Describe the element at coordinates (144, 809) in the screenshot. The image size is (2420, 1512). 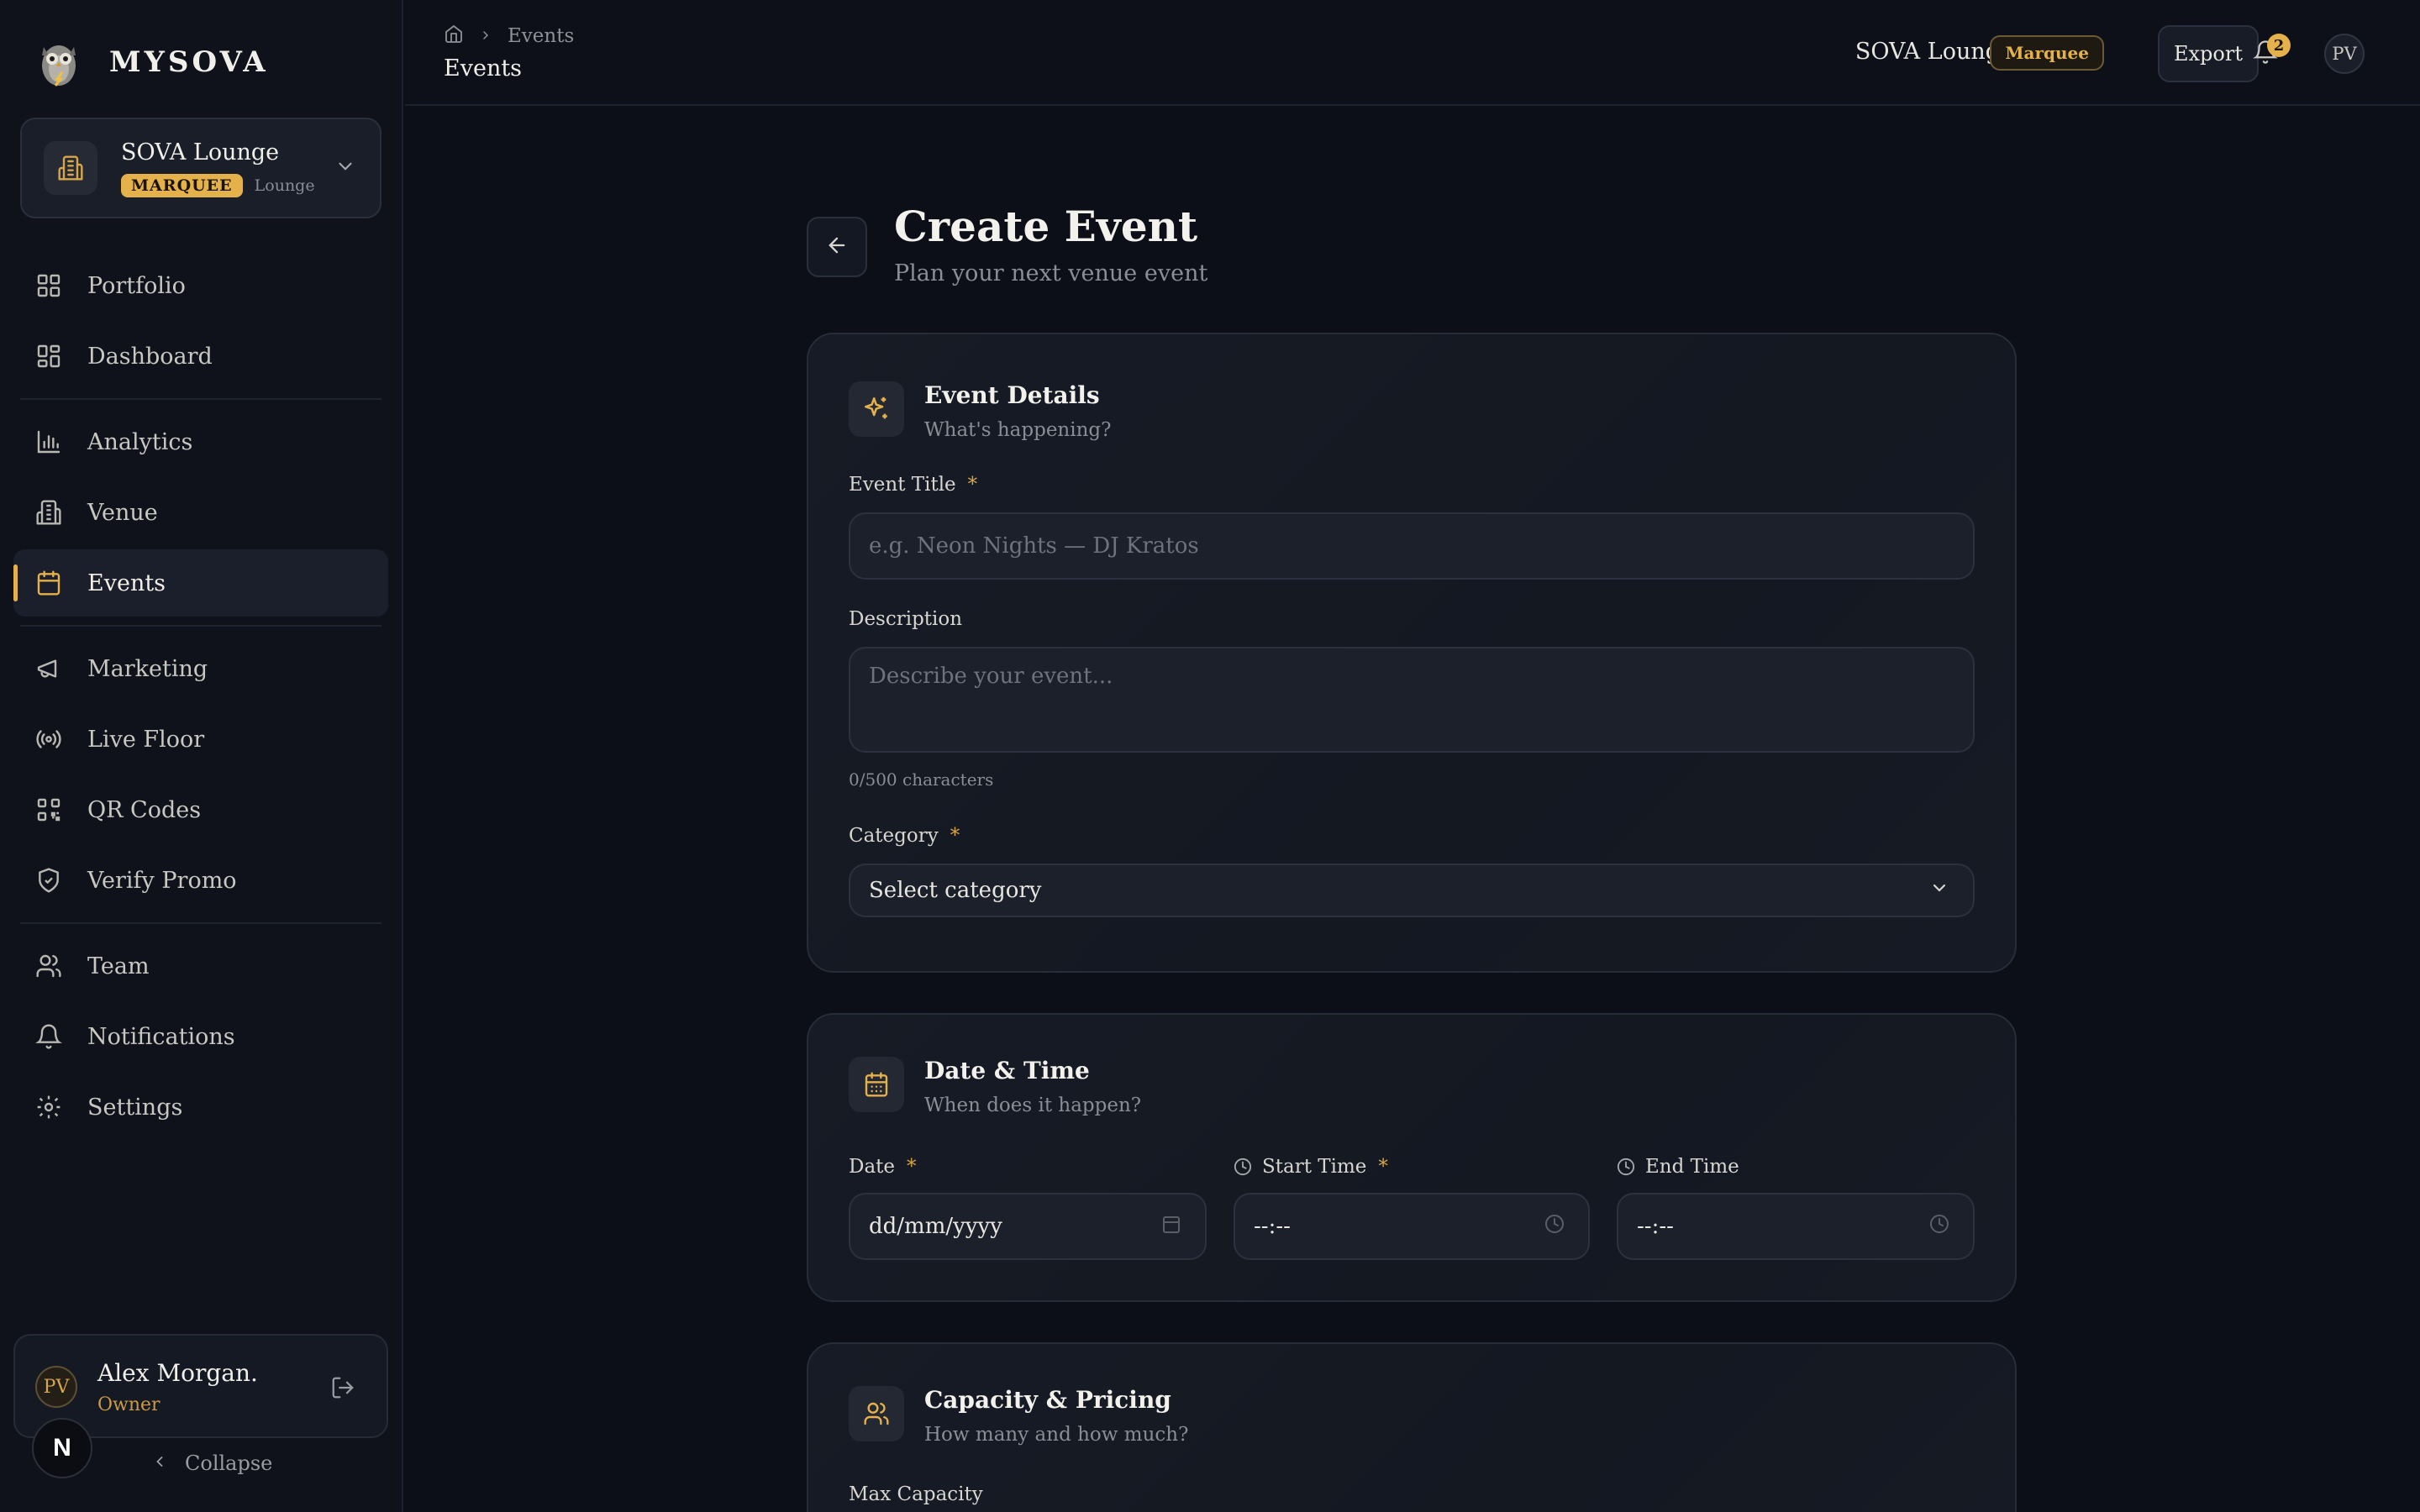
I see `sidebar-item-label: QR Codes` at that location.